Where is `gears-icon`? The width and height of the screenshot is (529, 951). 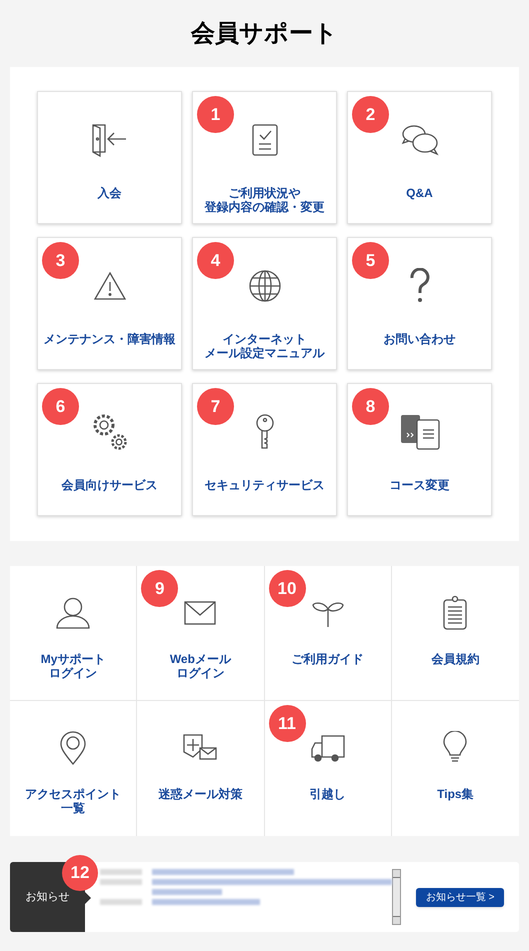
gears-icon is located at coordinates (109, 432).